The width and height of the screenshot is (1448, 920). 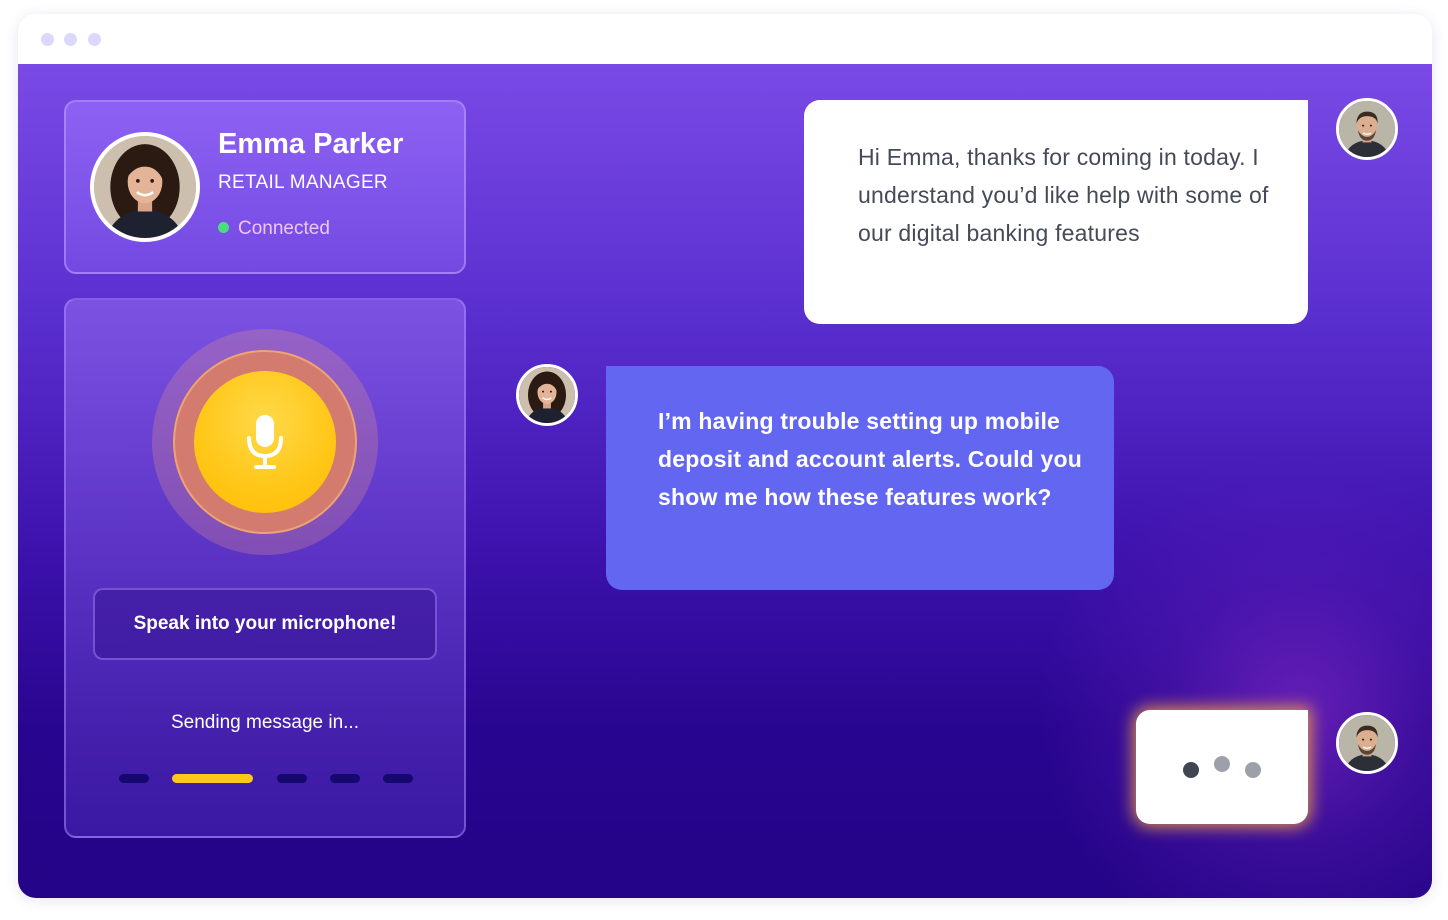 I want to click on connection-status: Connected, so click(x=274, y=229).